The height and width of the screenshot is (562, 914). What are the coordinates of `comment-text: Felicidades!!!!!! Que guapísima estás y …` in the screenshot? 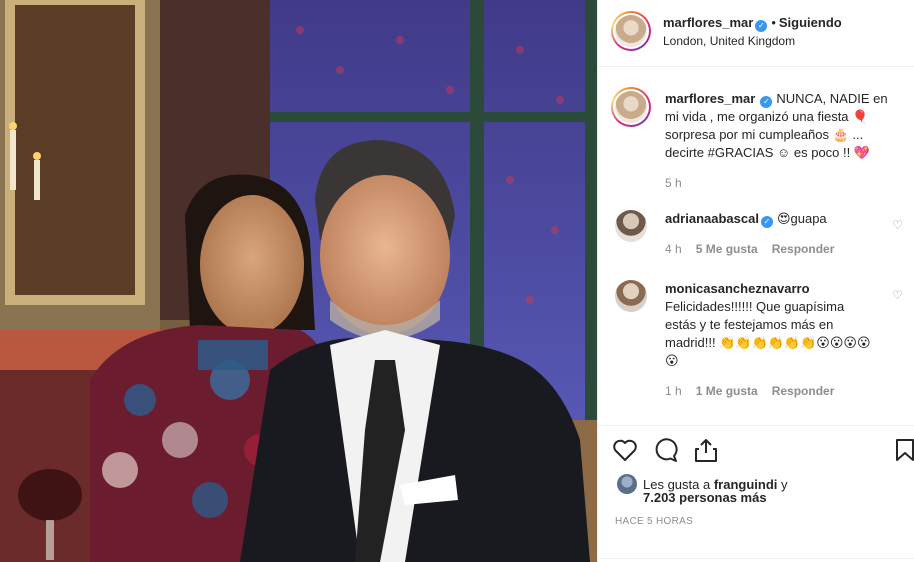 It's located at (768, 333).